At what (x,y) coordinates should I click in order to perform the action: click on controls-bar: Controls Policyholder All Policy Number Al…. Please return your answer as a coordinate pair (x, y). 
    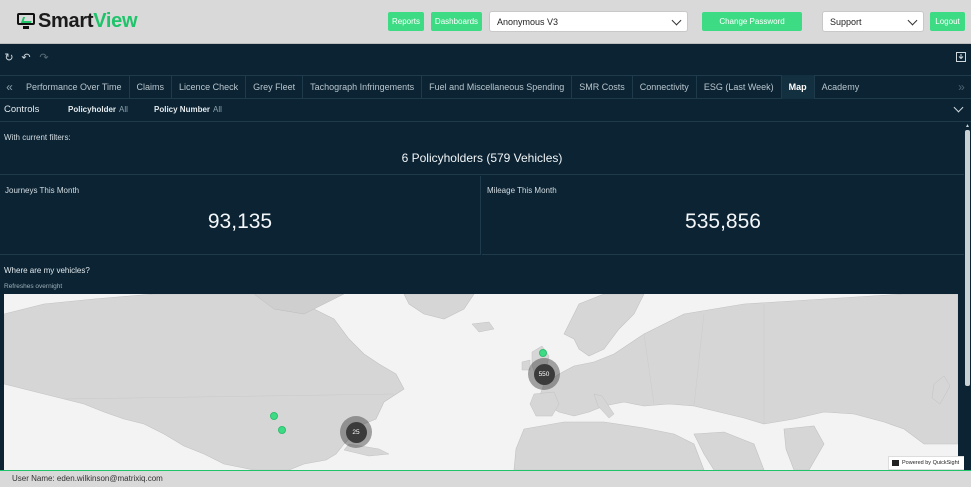
    Looking at the image, I should click on (485, 110).